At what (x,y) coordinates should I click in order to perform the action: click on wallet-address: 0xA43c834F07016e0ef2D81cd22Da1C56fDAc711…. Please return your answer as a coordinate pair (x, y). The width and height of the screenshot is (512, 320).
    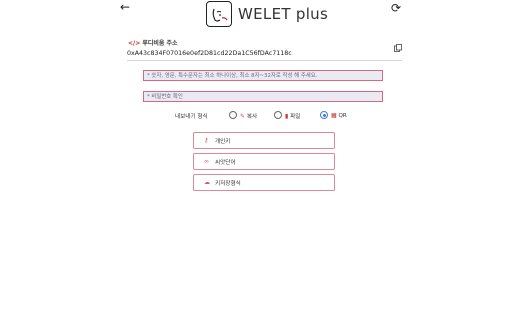
    Looking at the image, I should click on (209, 53).